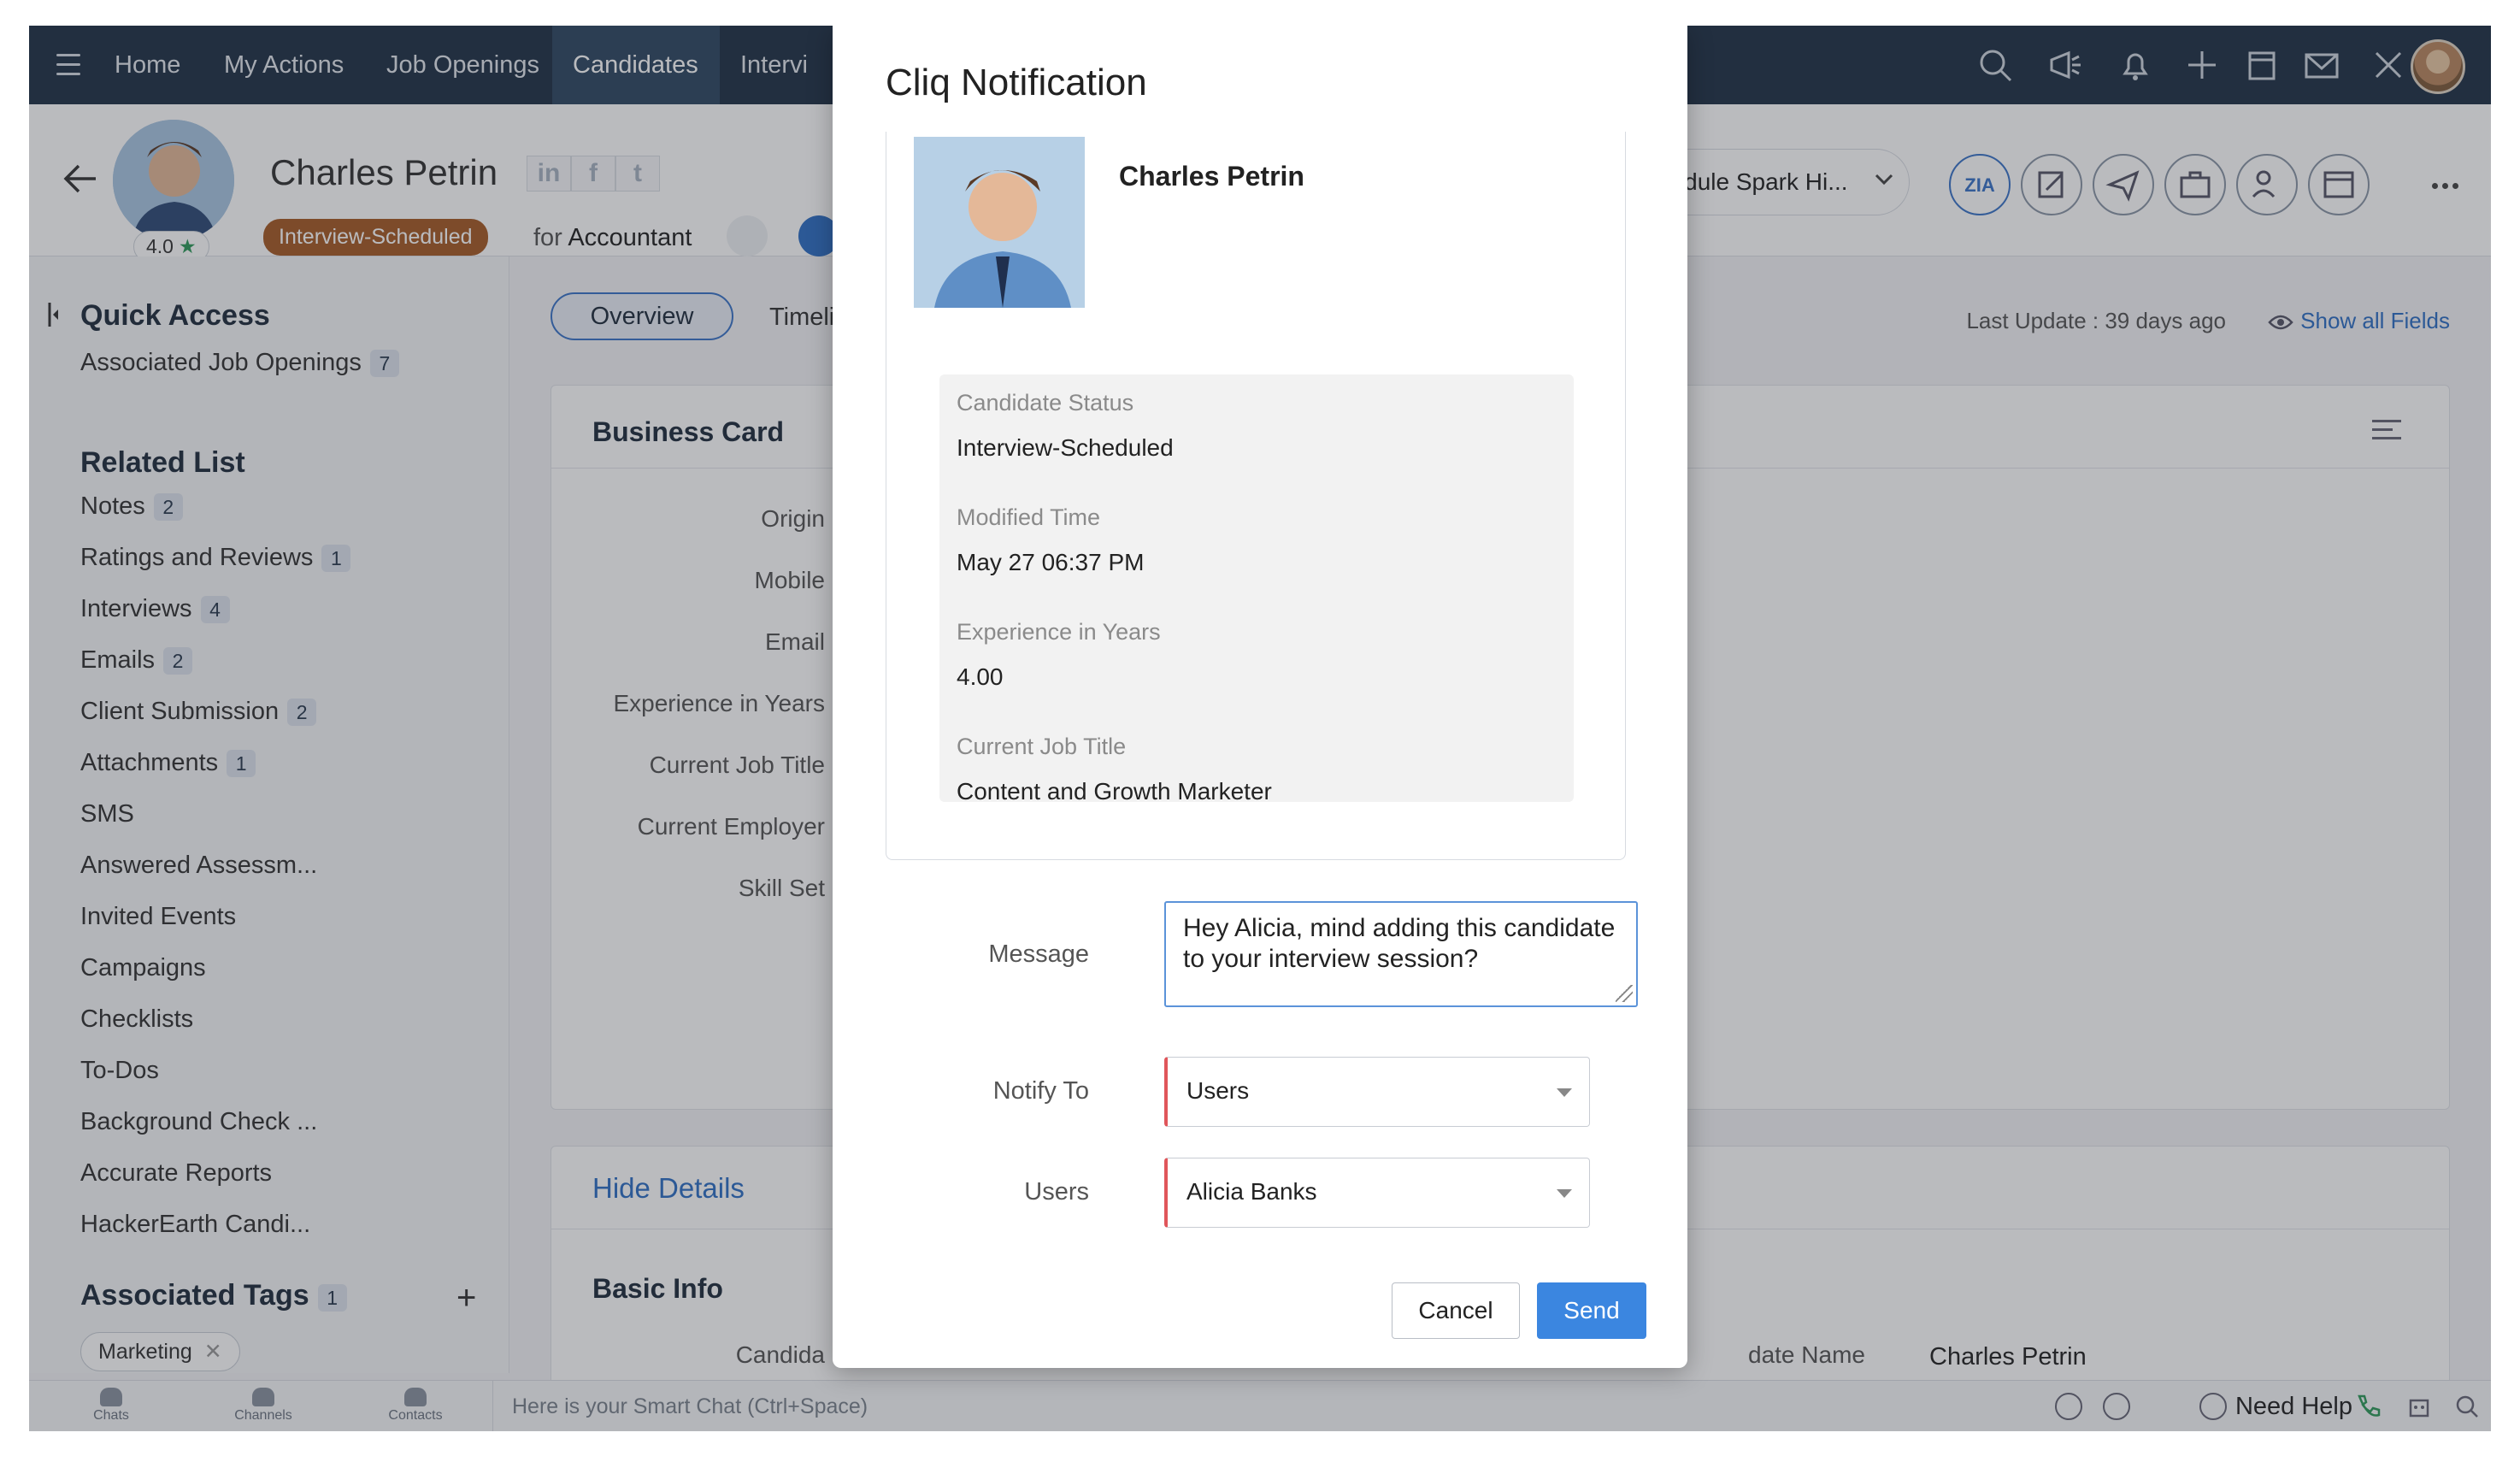 The width and height of the screenshot is (2520, 1462). I want to click on info-value: Content and Growth Marketer, so click(1114, 790).